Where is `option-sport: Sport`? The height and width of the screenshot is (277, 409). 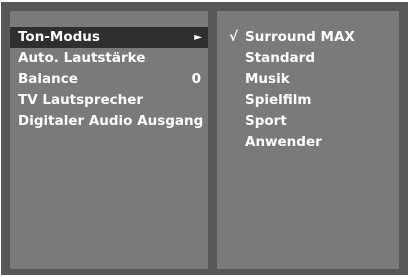
option-sport: Sport is located at coordinates (252, 121).